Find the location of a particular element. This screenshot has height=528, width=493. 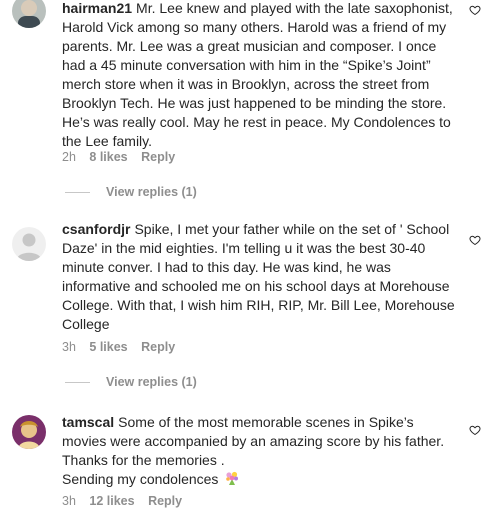

comment-username: tamscal is located at coordinates (88, 422).